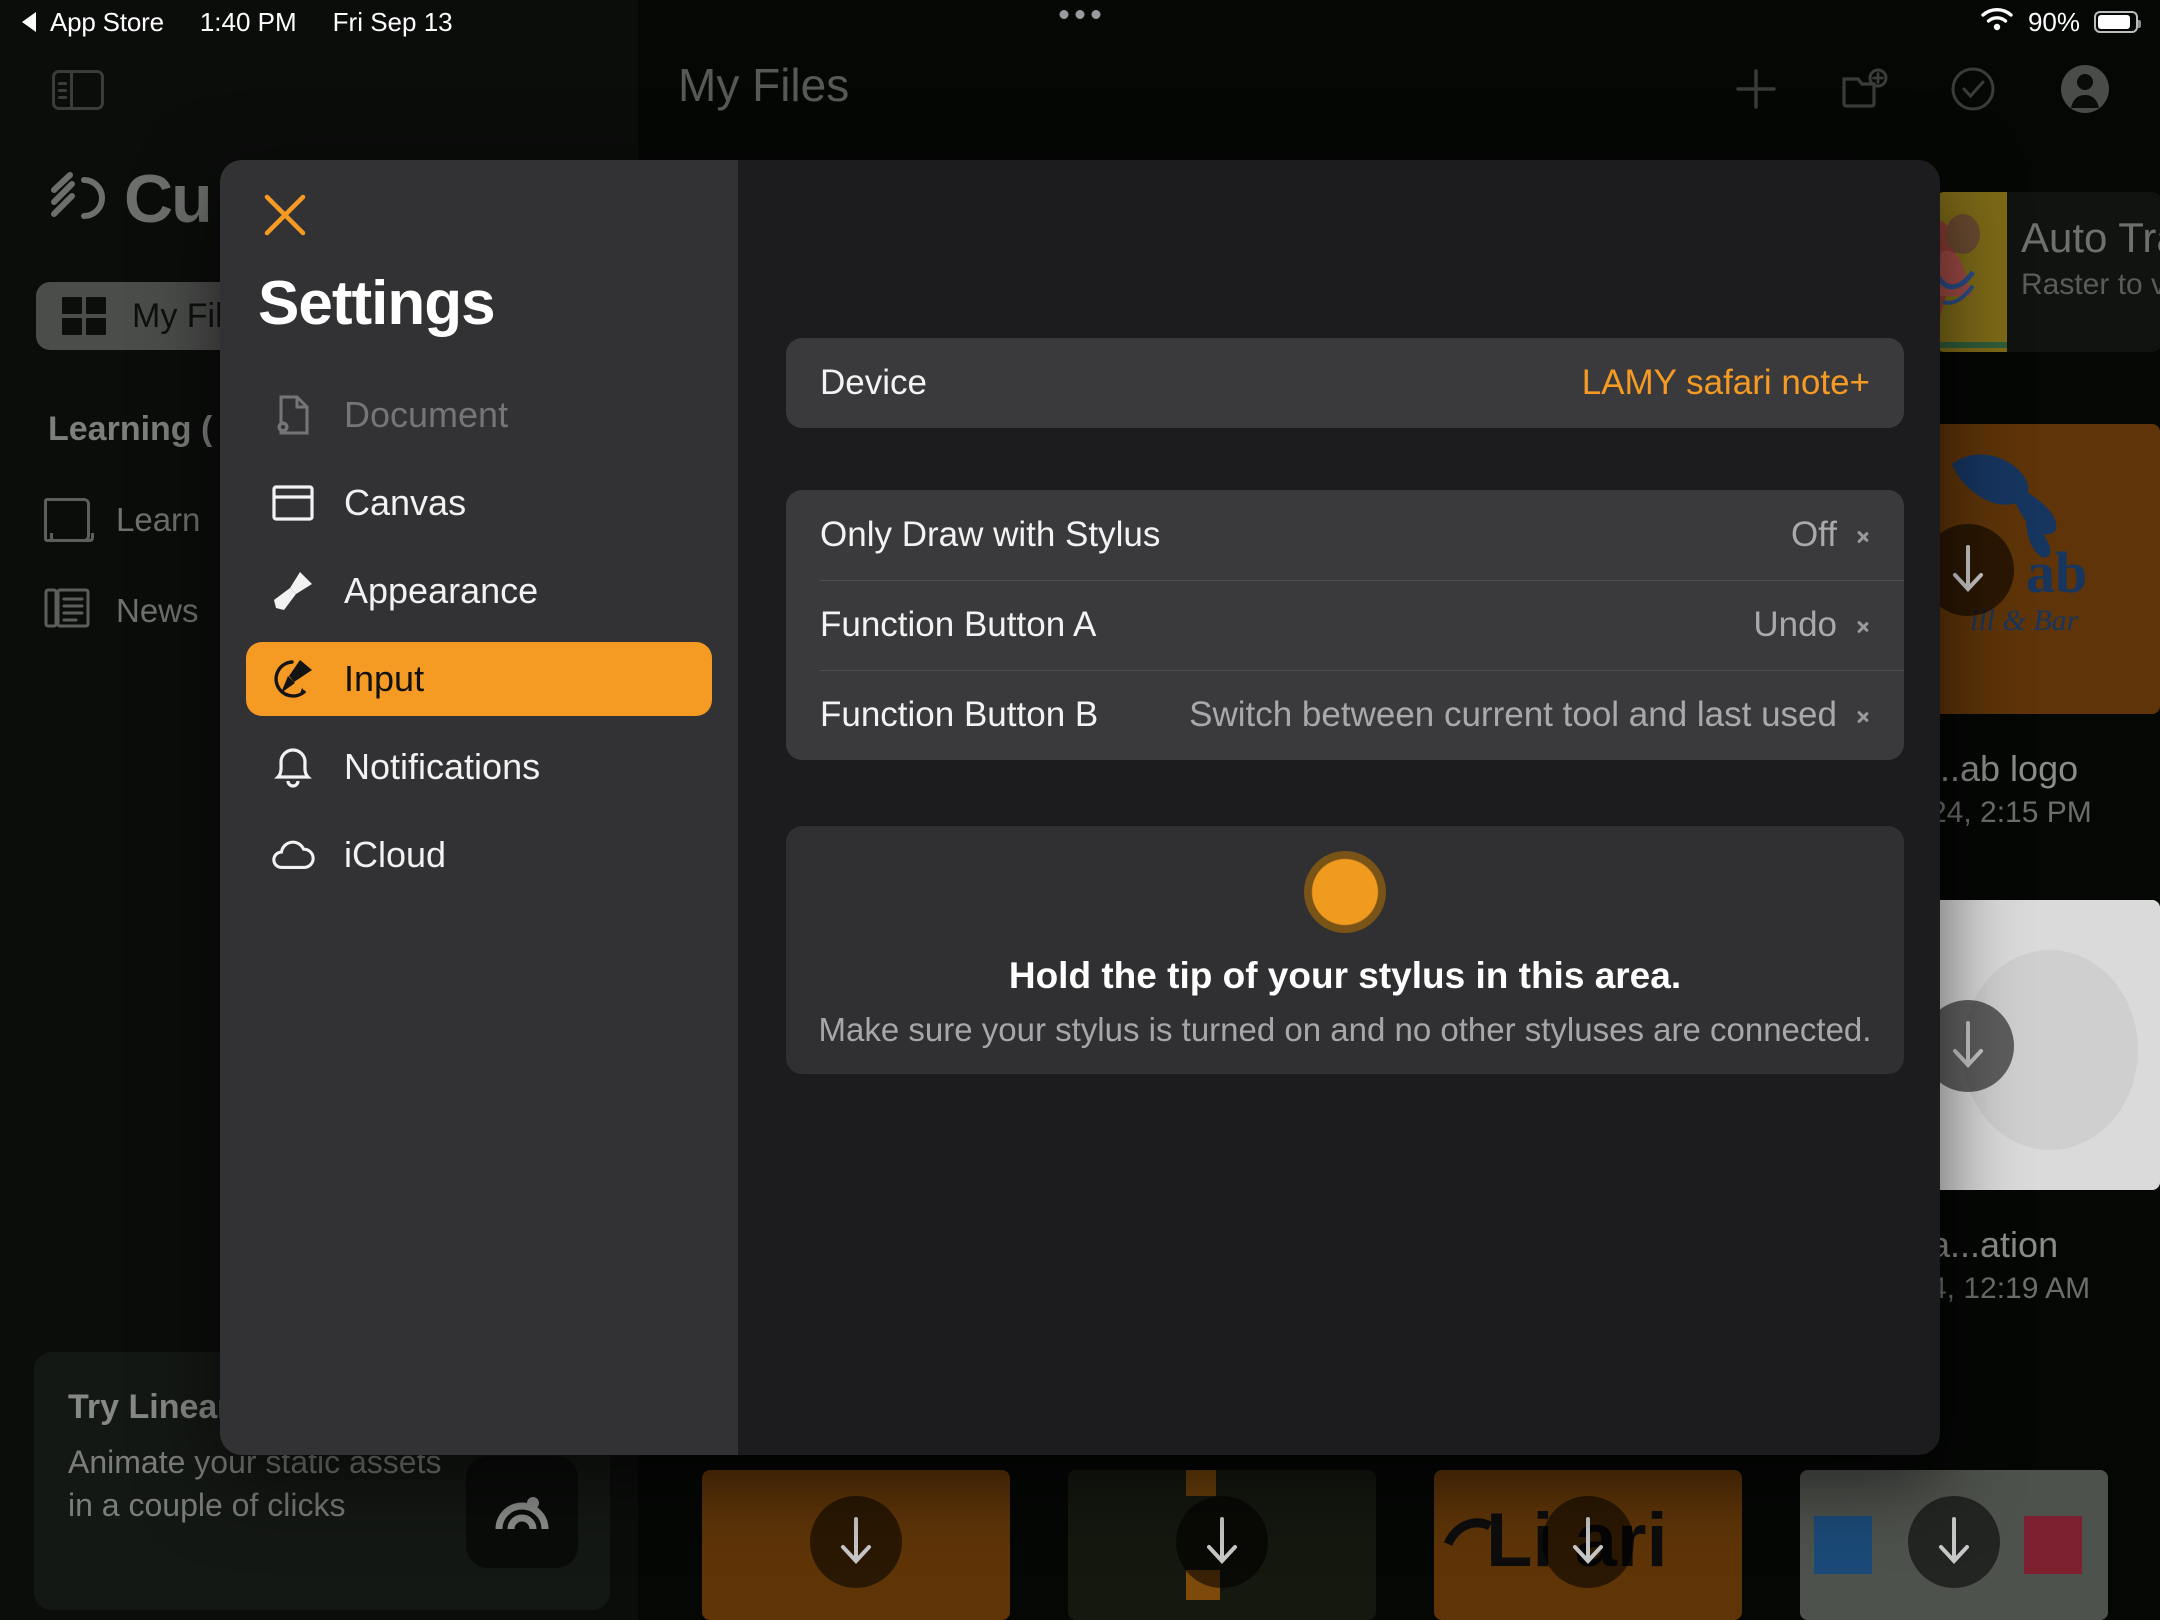 The image size is (2160, 1620). I want to click on feature-card-text: Auto Tra Raster to ve, so click(2083, 272).